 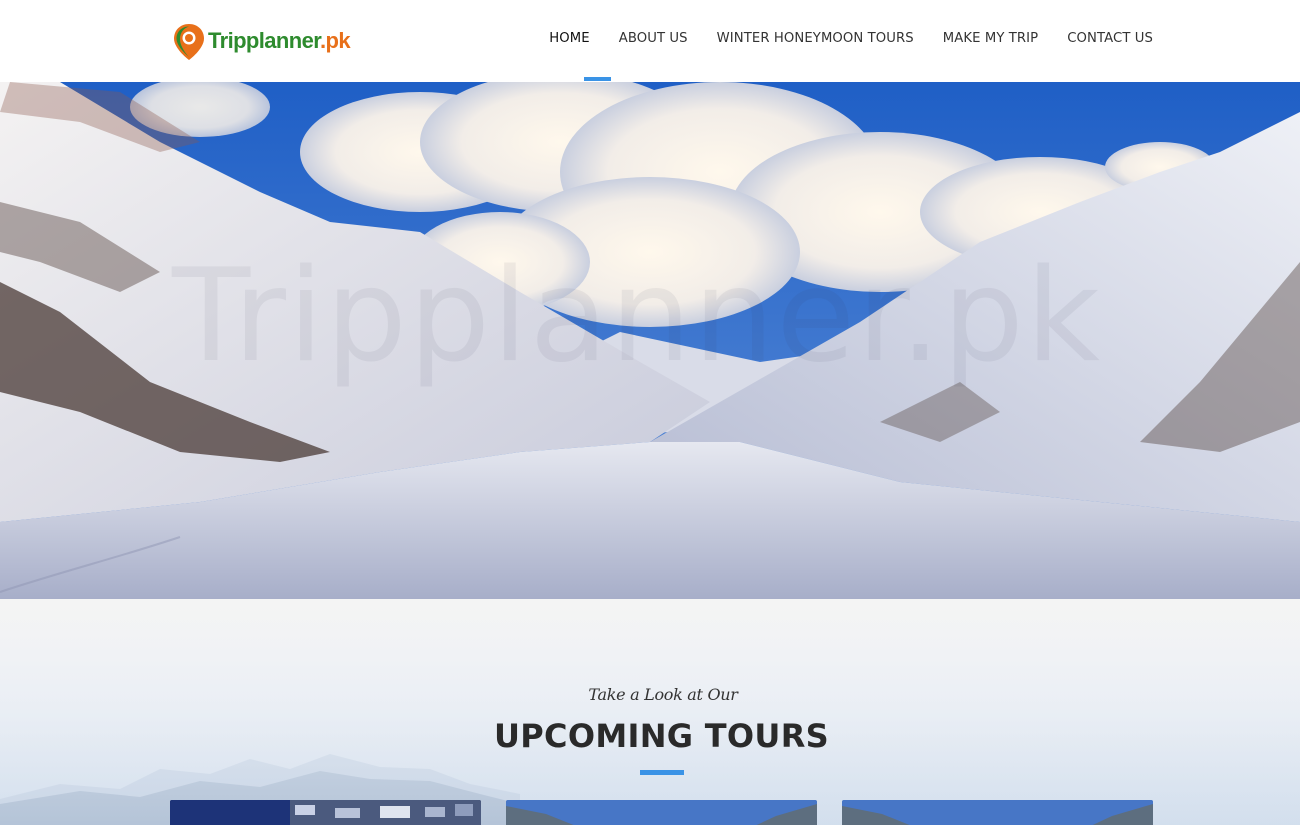 I want to click on nav-home: HOME, so click(x=569, y=38).